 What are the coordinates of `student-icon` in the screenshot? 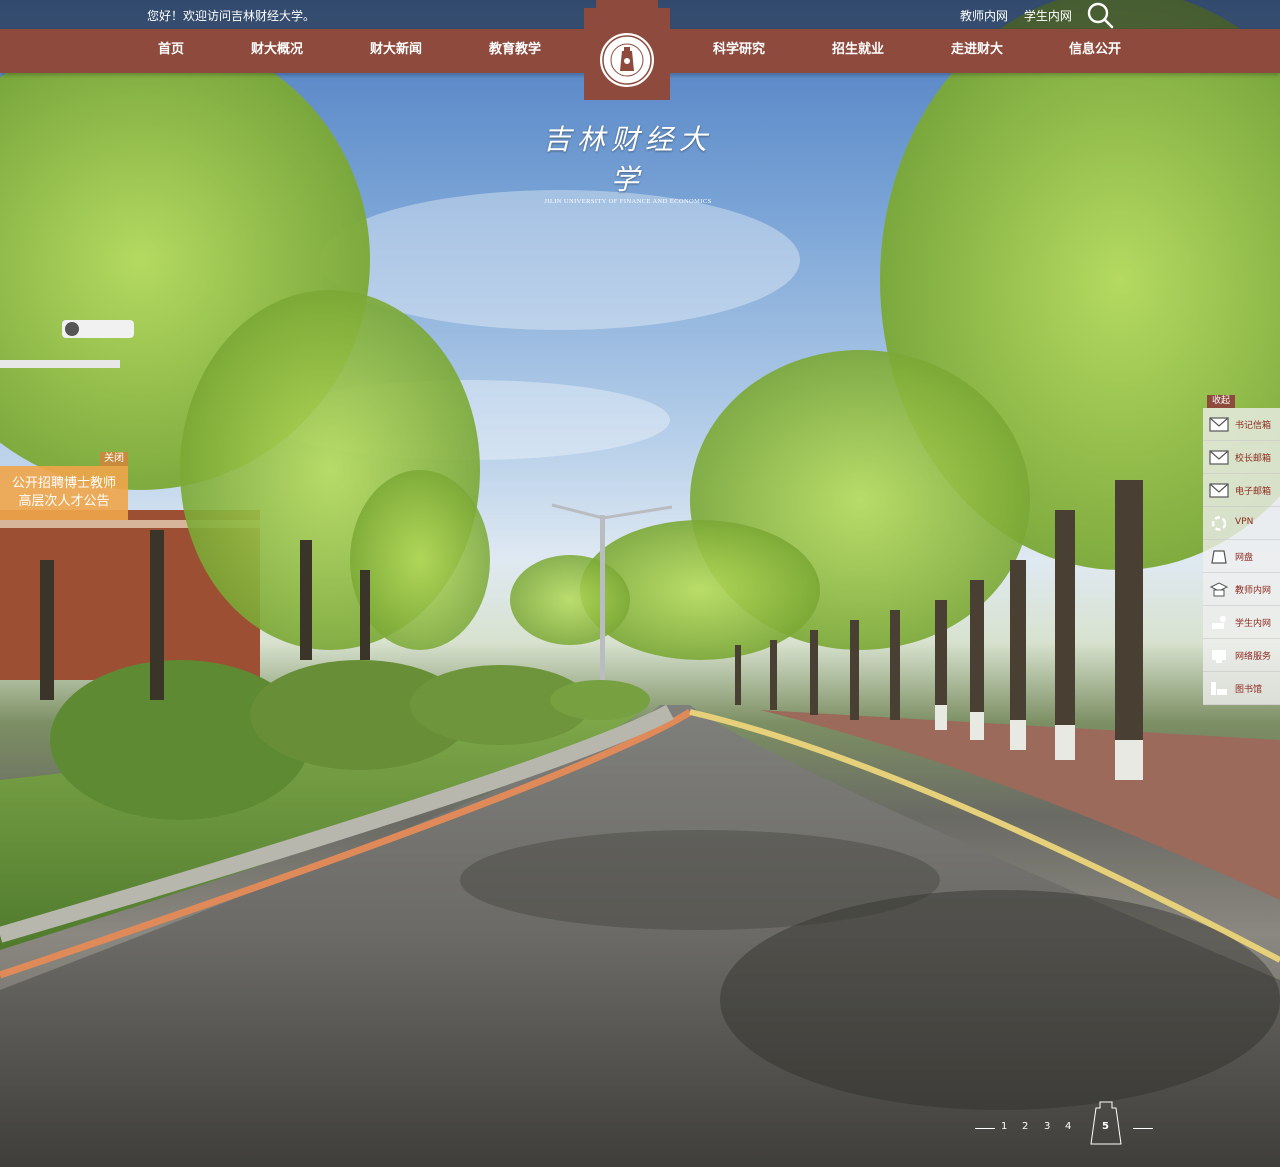 It's located at (1219, 622).